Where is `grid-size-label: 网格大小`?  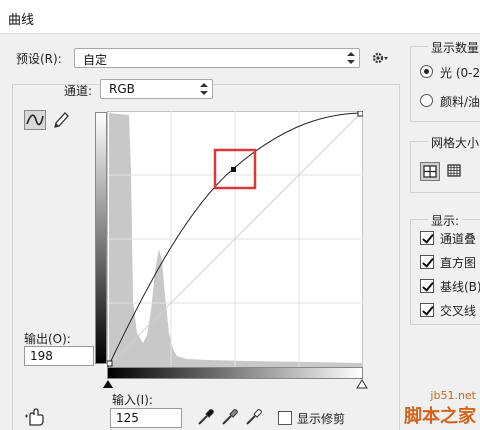 grid-size-label: 网格大小 is located at coordinates (454, 142).